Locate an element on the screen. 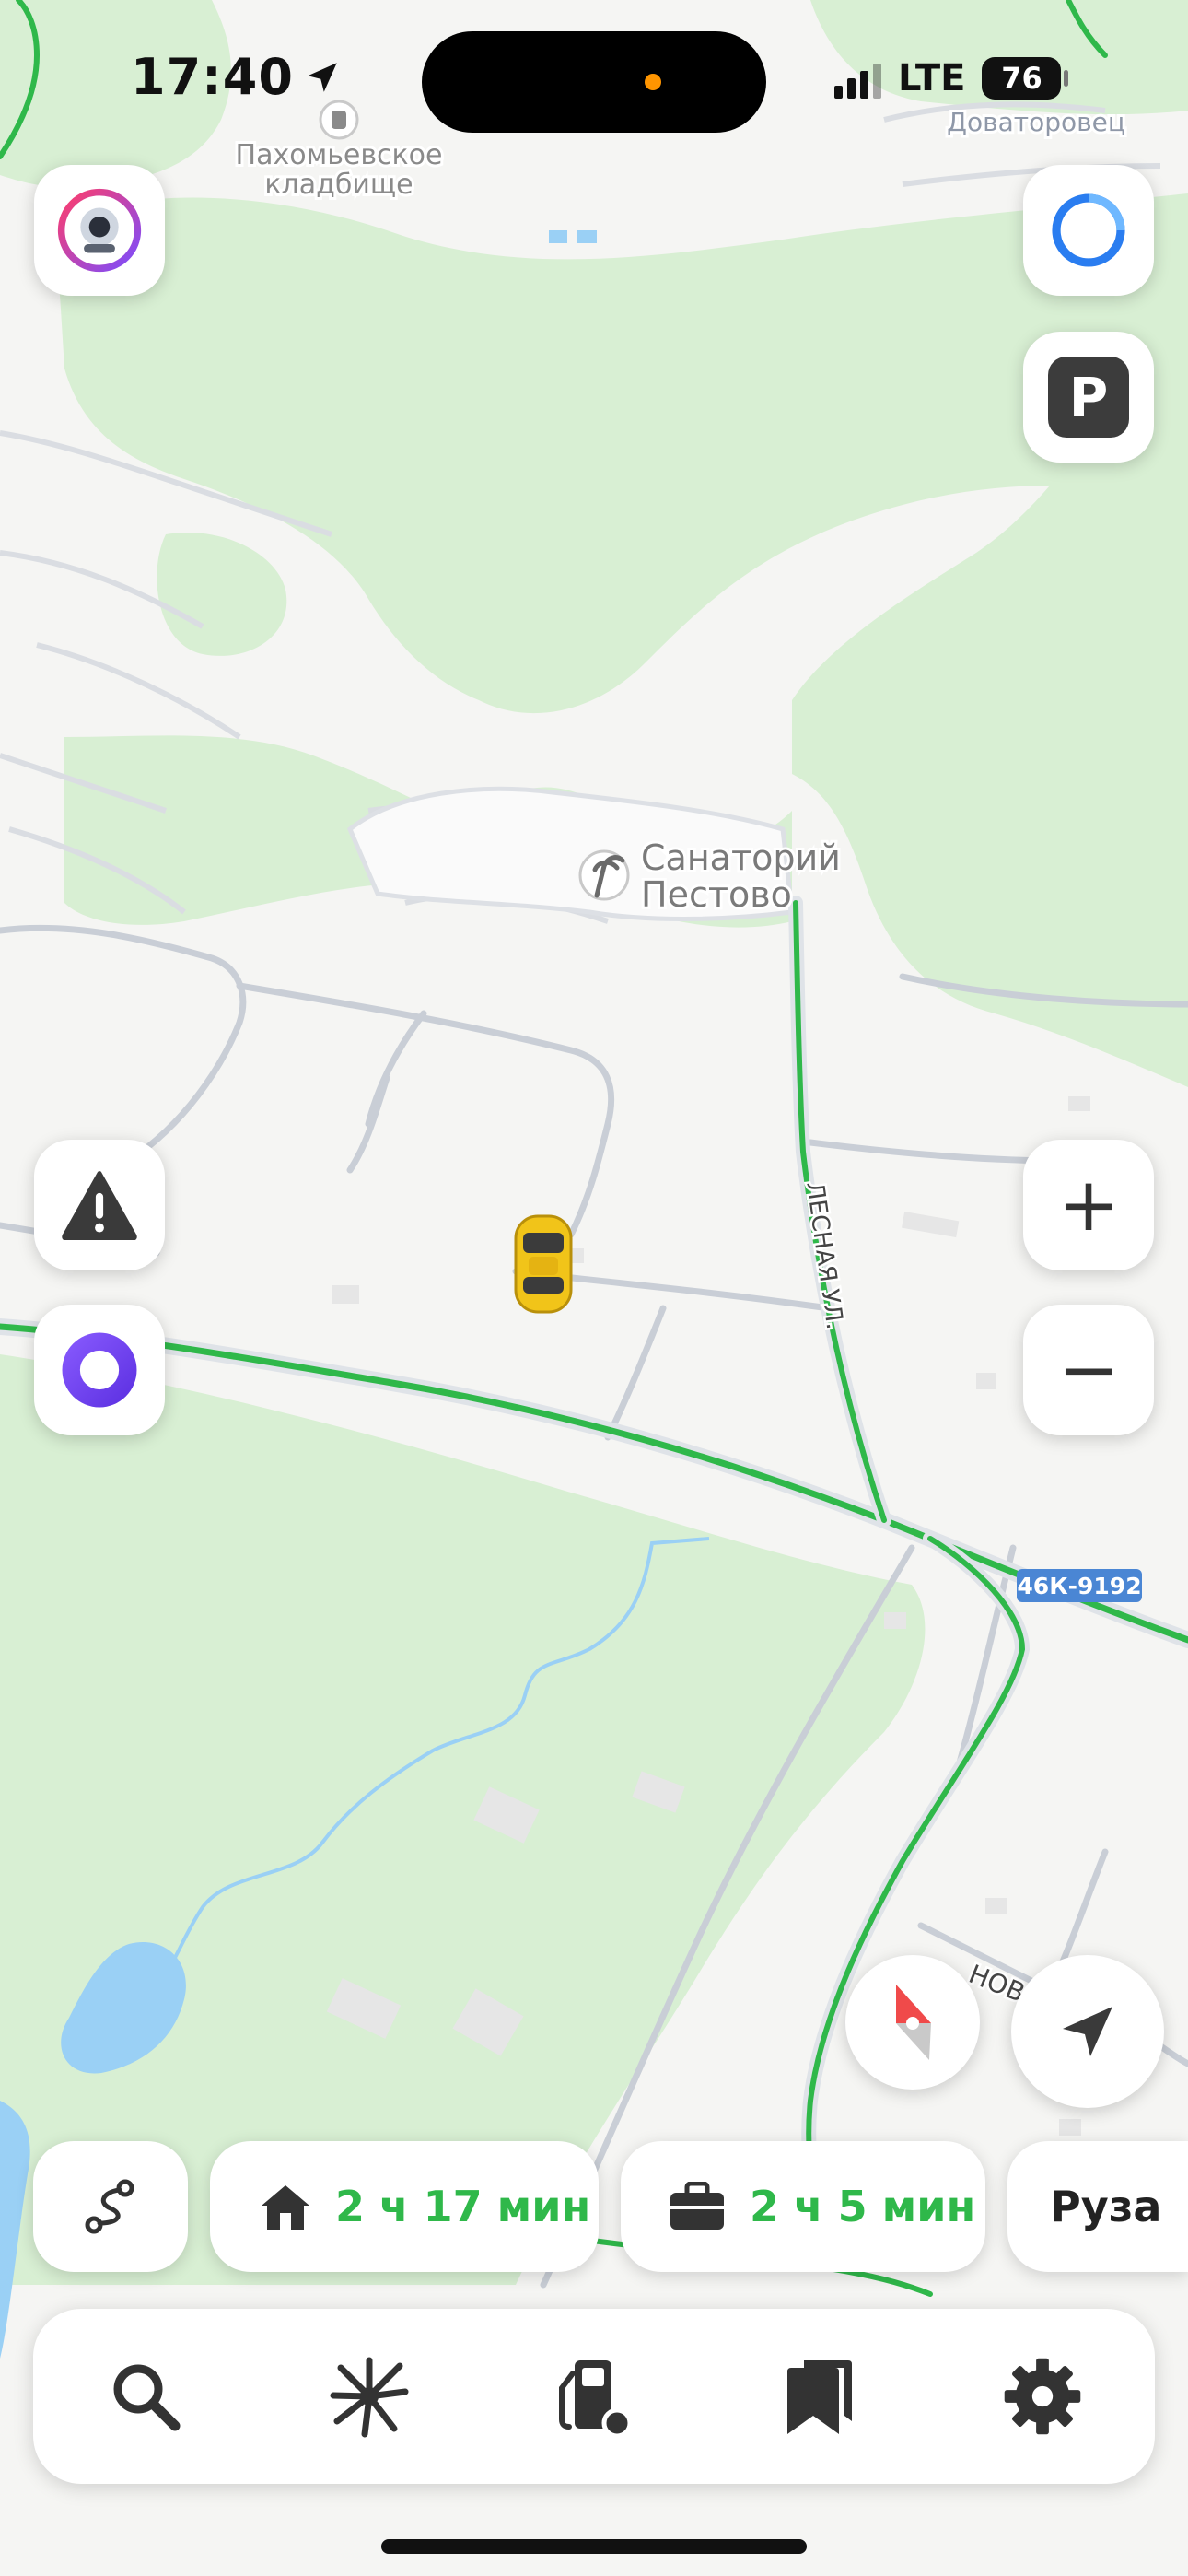 This screenshot has width=1188, height=2576. parking-label: P is located at coordinates (1088, 397).